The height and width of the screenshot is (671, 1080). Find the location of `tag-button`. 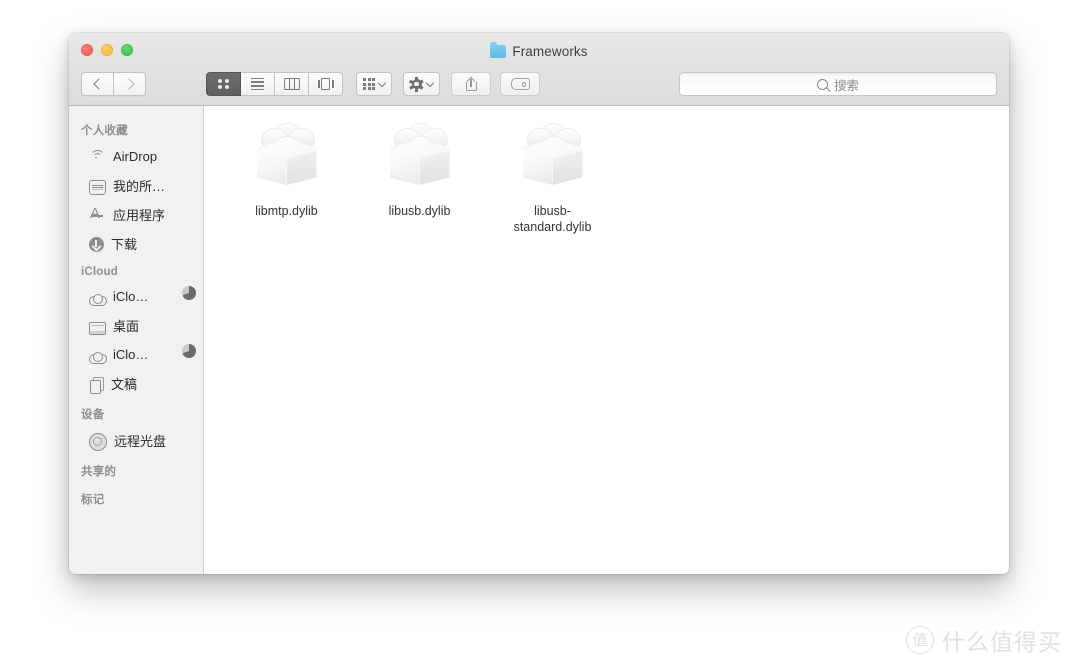

tag-button is located at coordinates (520, 84).